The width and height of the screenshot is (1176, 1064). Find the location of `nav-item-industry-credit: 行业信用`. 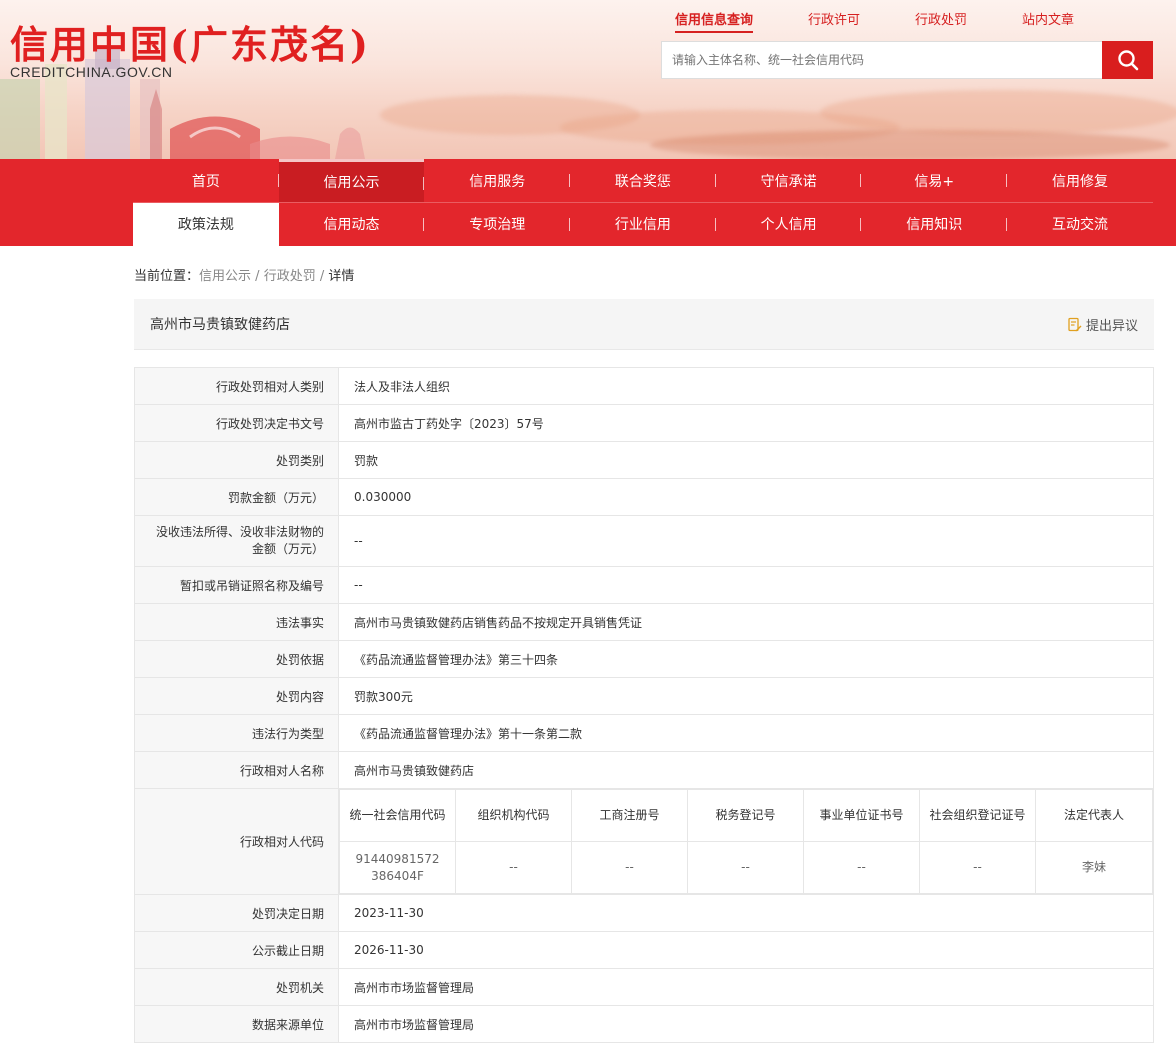

nav-item-industry-credit: 行业信用 is located at coordinates (643, 224).